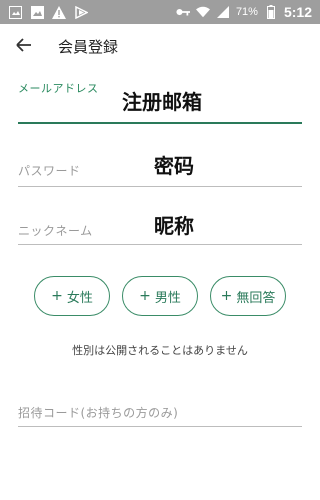 The height and width of the screenshot is (500, 320). I want to click on battery-percent: 71%, so click(246, 12).